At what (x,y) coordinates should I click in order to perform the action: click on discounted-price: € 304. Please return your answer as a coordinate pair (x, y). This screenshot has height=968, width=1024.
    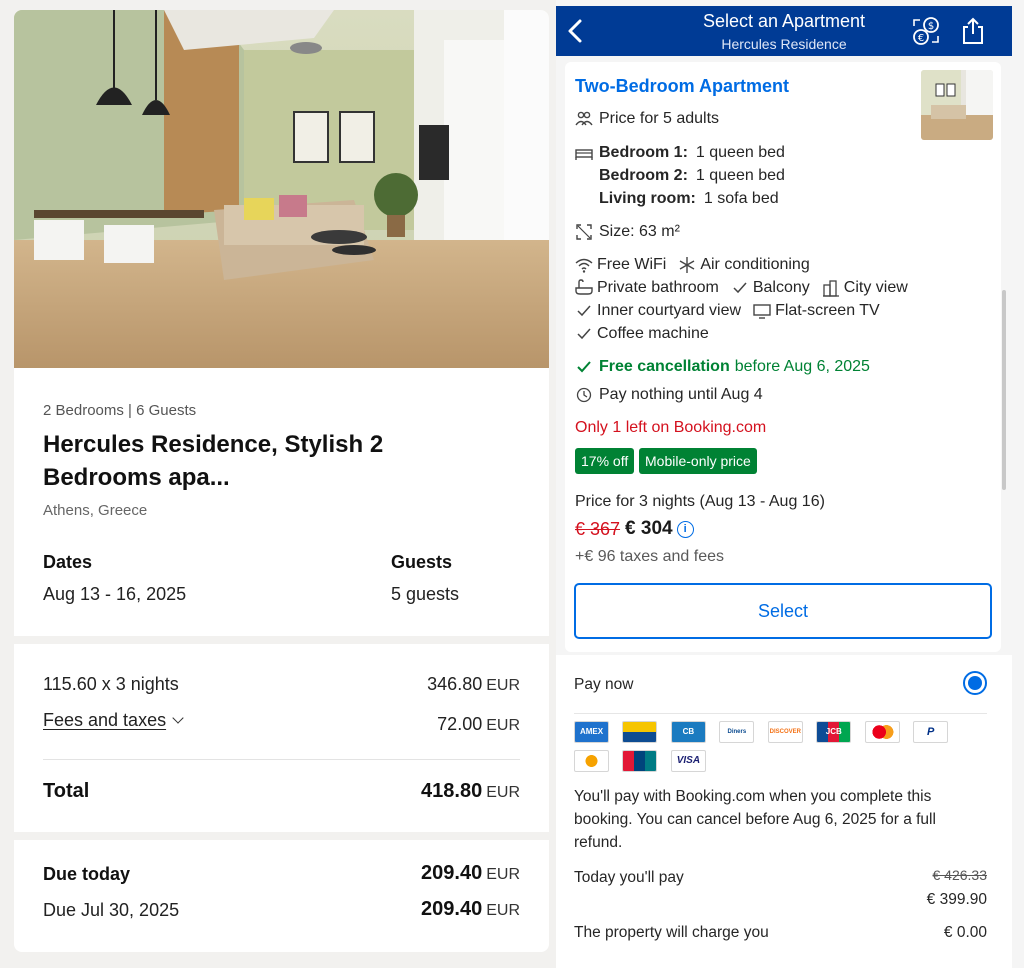
    Looking at the image, I should click on (649, 528).